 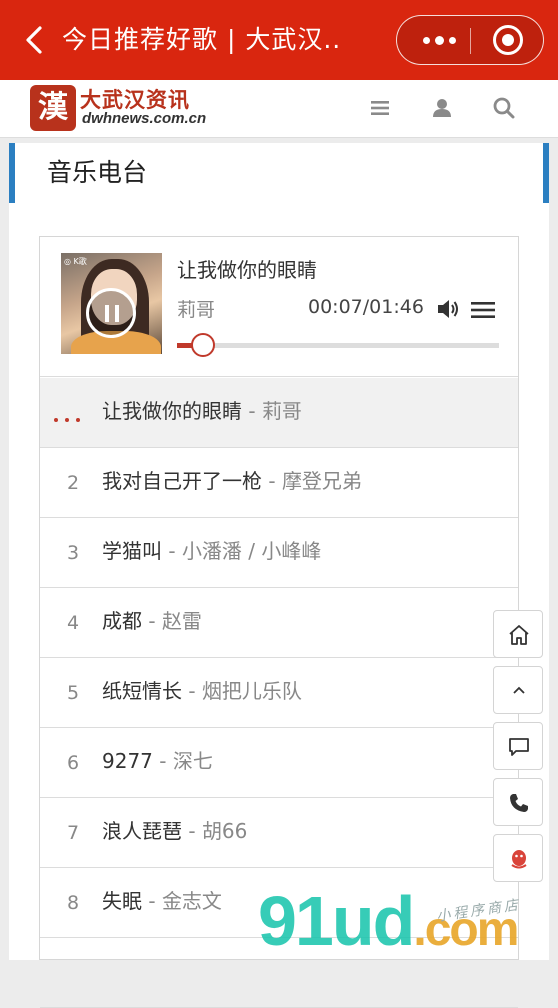 What do you see at coordinates (546, 173) in the screenshot?
I see `panel-accent-bar-right` at bounding box center [546, 173].